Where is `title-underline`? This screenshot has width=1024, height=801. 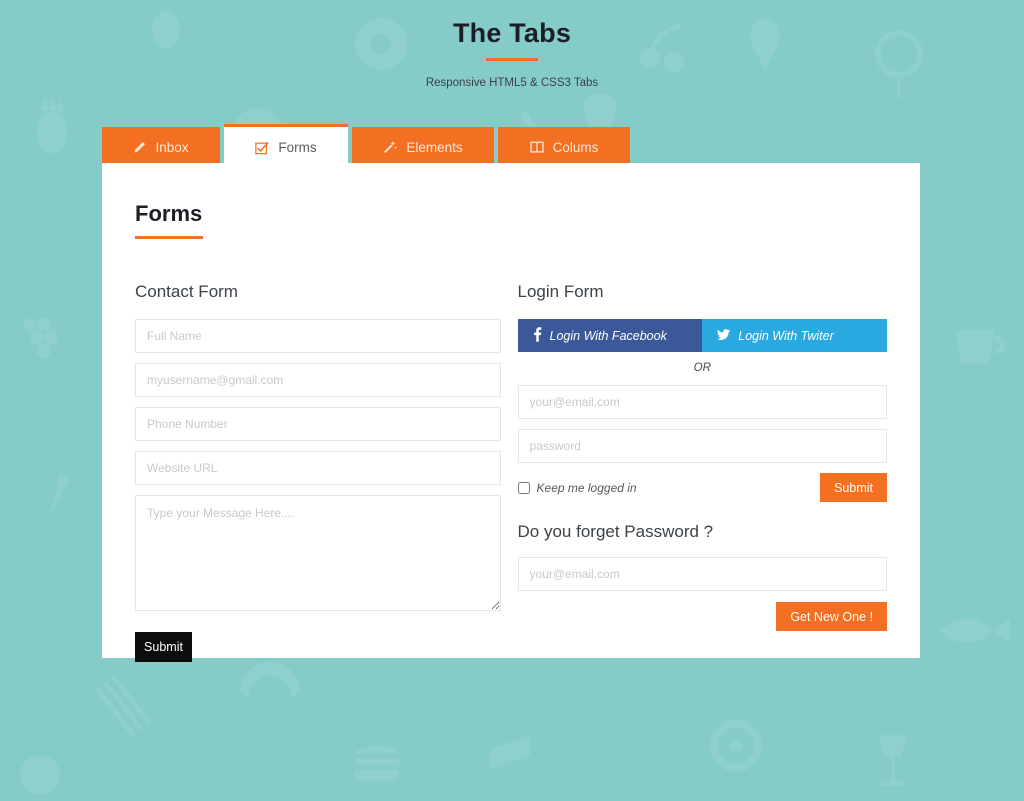 title-underline is located at coordinates (512, 59).